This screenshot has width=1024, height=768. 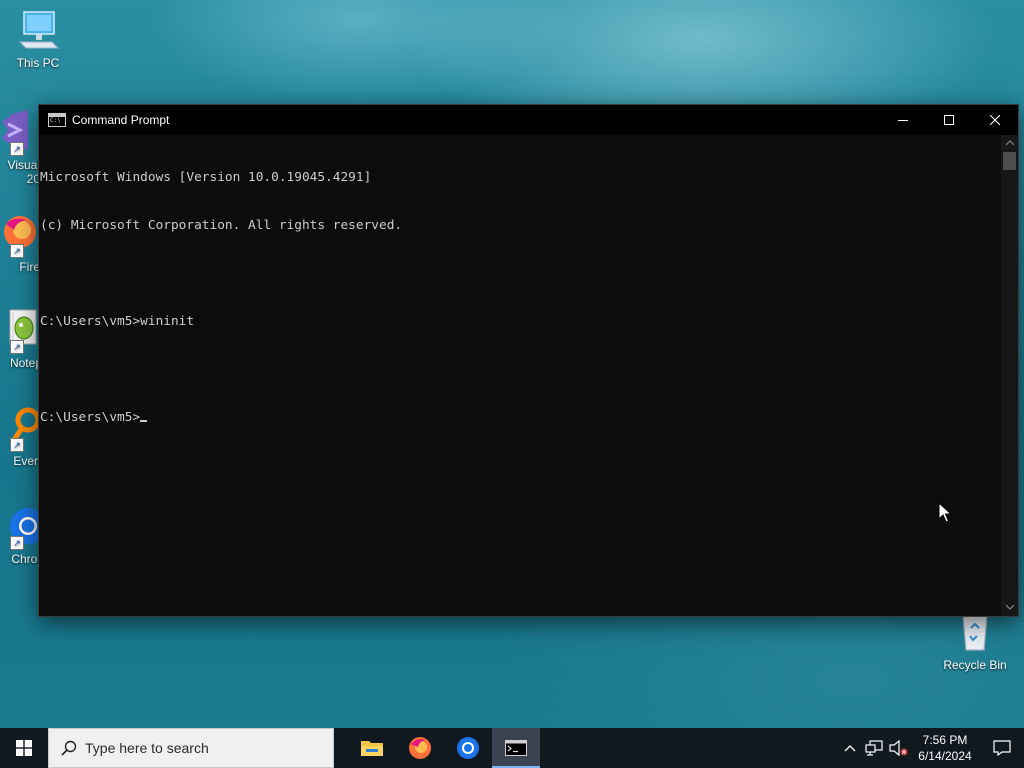 I want to click on search-placeholder: Type here to search, so click(x=147, y=748).